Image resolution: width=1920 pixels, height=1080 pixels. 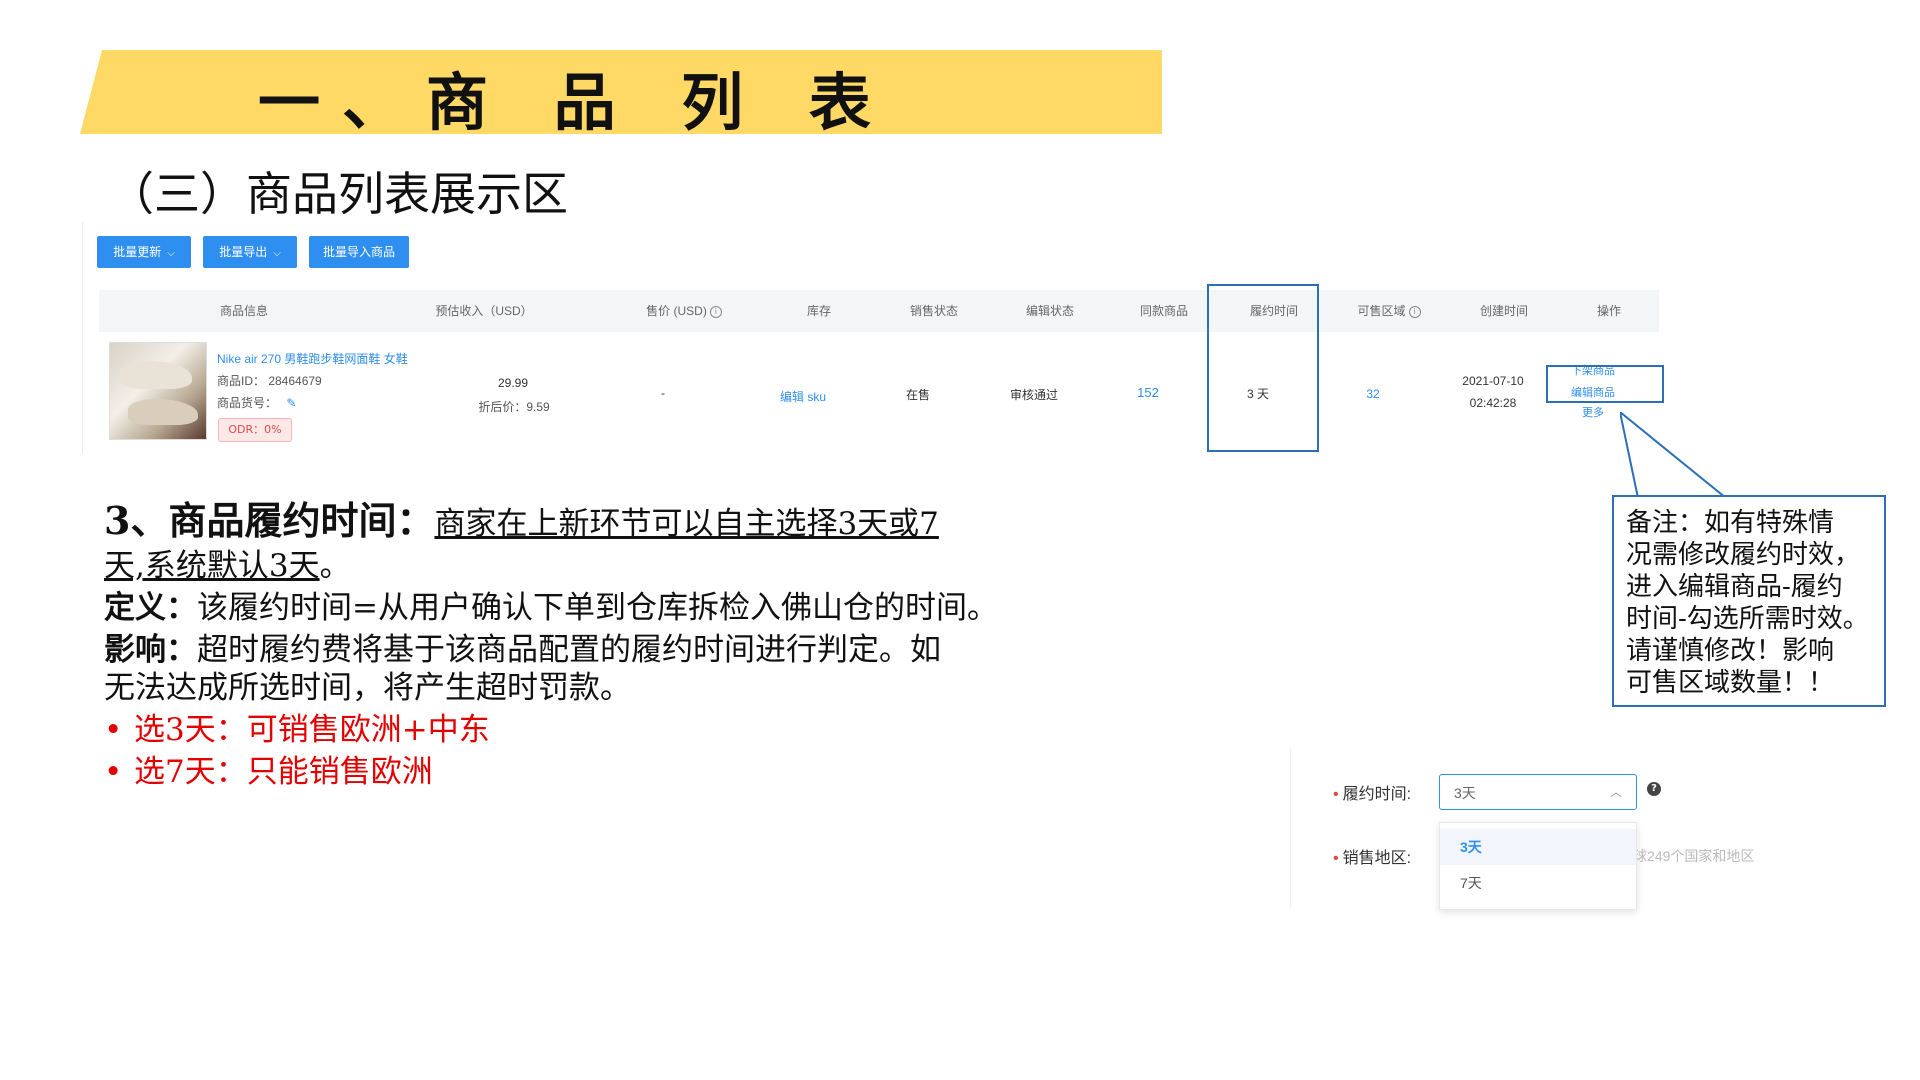 I want to click on sale-status: 在售, so click(x=917, y=395).